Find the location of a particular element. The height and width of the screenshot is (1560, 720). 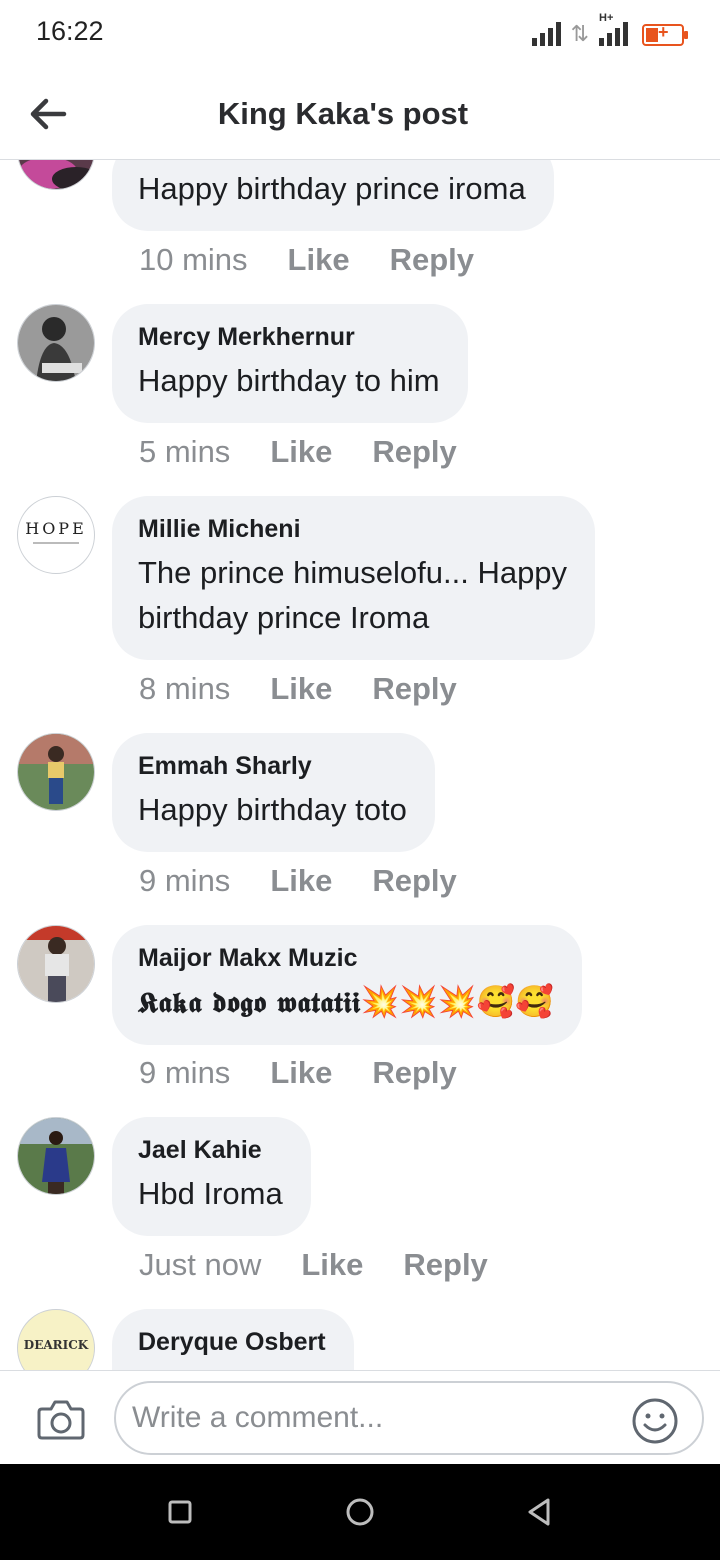

comment-bubble: Happy birthday prince iroma is located at coordinates (333, 195).